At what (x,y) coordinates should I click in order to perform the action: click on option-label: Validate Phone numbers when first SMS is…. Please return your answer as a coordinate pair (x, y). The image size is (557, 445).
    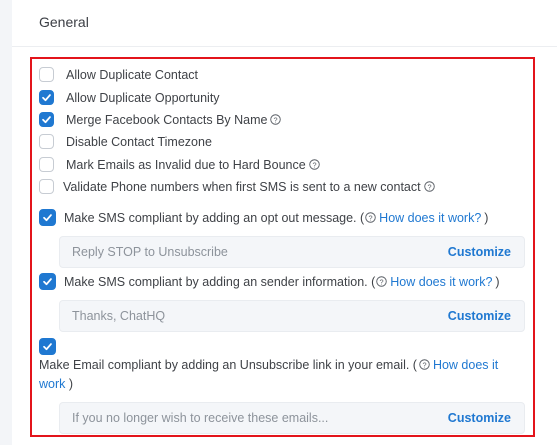
    Looking at the image, I should click on (242, 186).